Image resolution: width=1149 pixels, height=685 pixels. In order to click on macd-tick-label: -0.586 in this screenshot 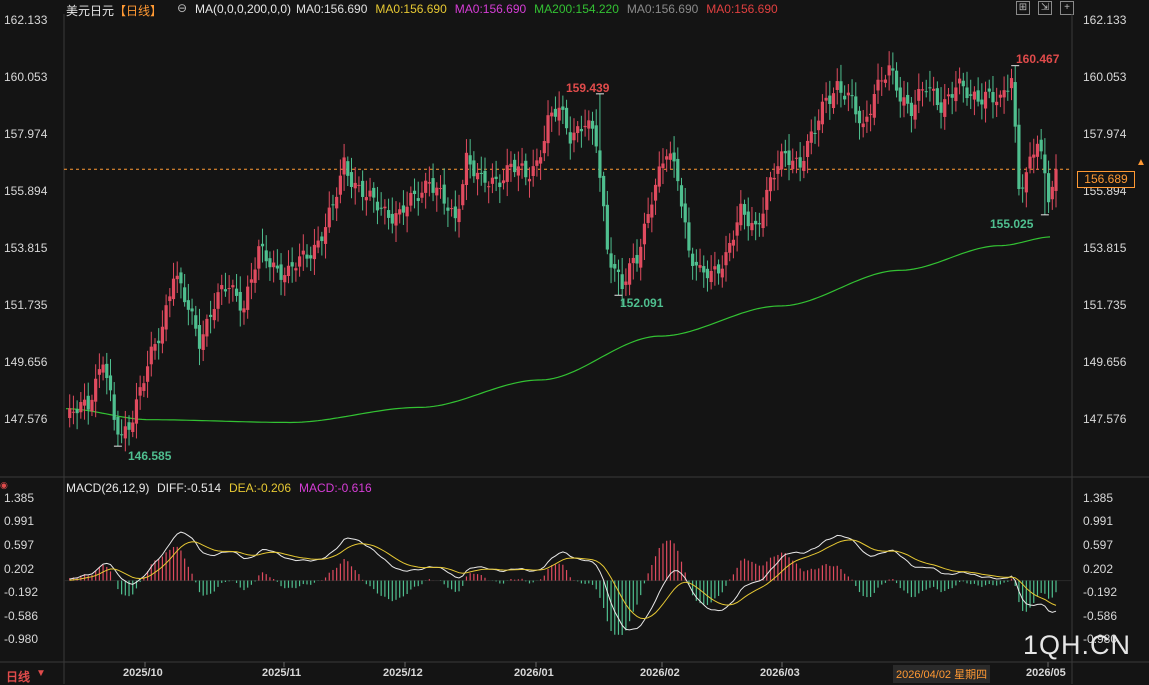, I will do `click(1100, 615)`.